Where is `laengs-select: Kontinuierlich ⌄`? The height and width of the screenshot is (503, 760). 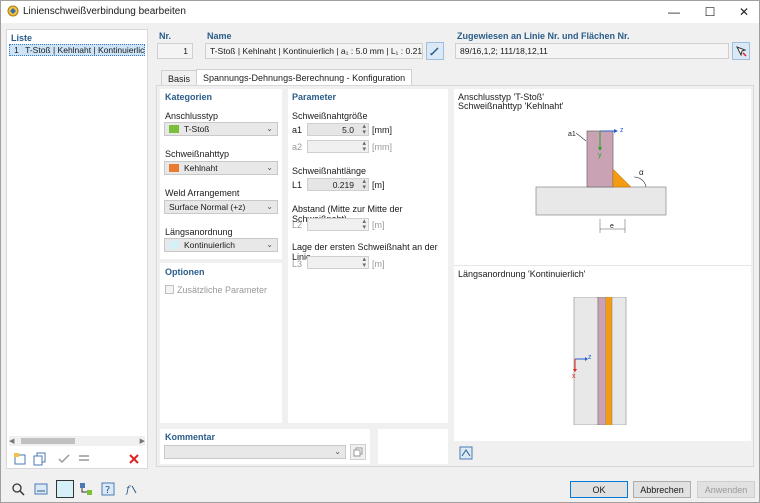
laengs-select: Kontinuierlich ⌄ is located at coordinates (221, 245).